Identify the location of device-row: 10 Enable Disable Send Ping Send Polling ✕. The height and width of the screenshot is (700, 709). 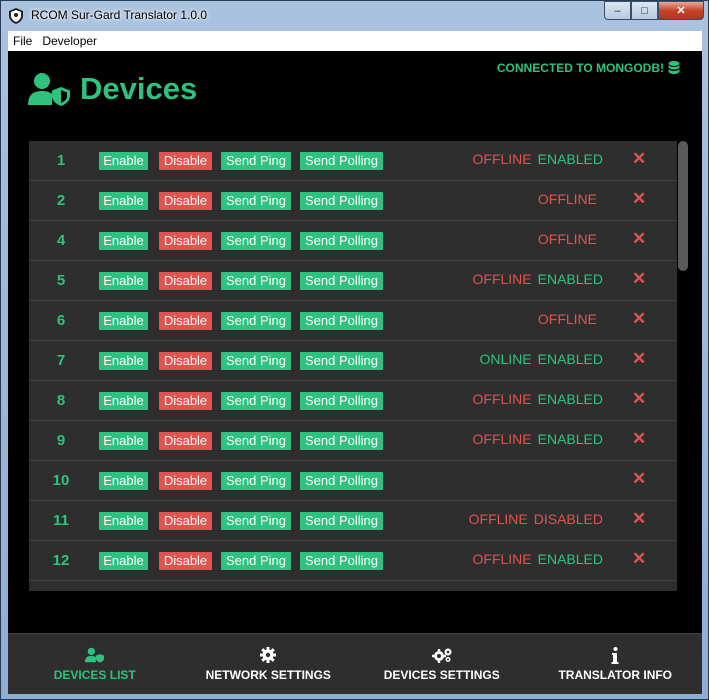
(353, 481).